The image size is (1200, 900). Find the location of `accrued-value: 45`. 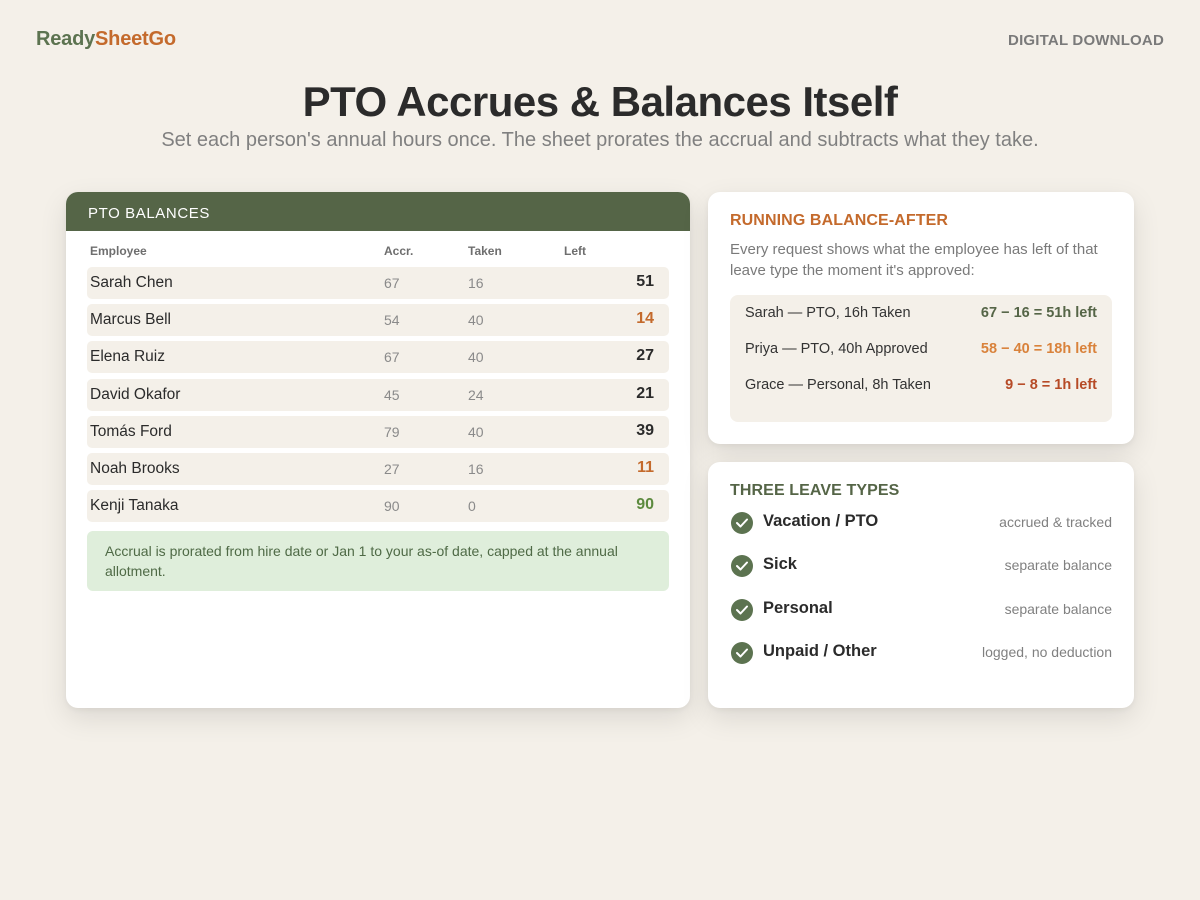

accrued-value: 45 is located at coordinates (392, 394).